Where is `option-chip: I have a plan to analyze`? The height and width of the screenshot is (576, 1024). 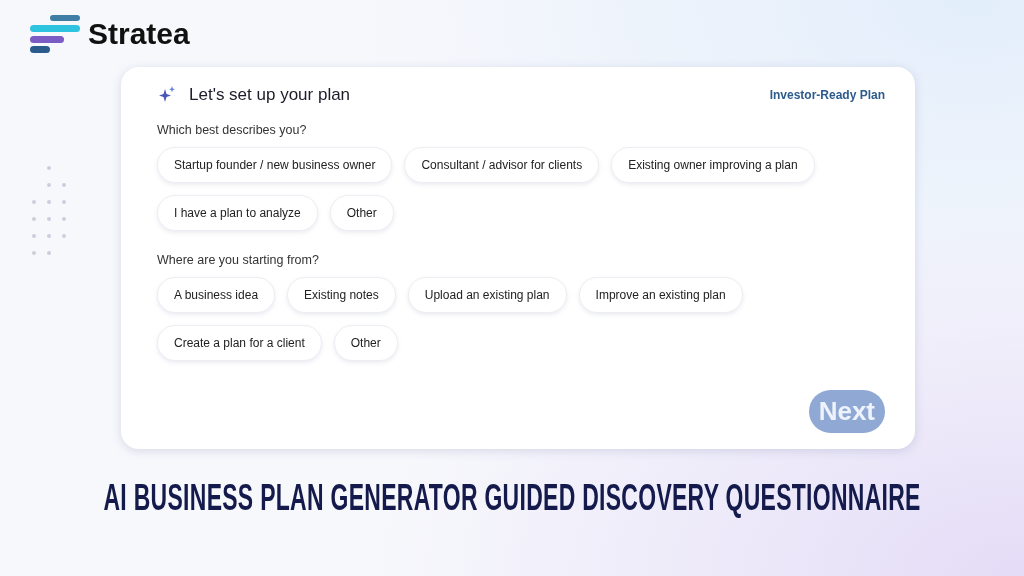 option-chip: I have a plan to analyze is located at coordinates (237, 213).